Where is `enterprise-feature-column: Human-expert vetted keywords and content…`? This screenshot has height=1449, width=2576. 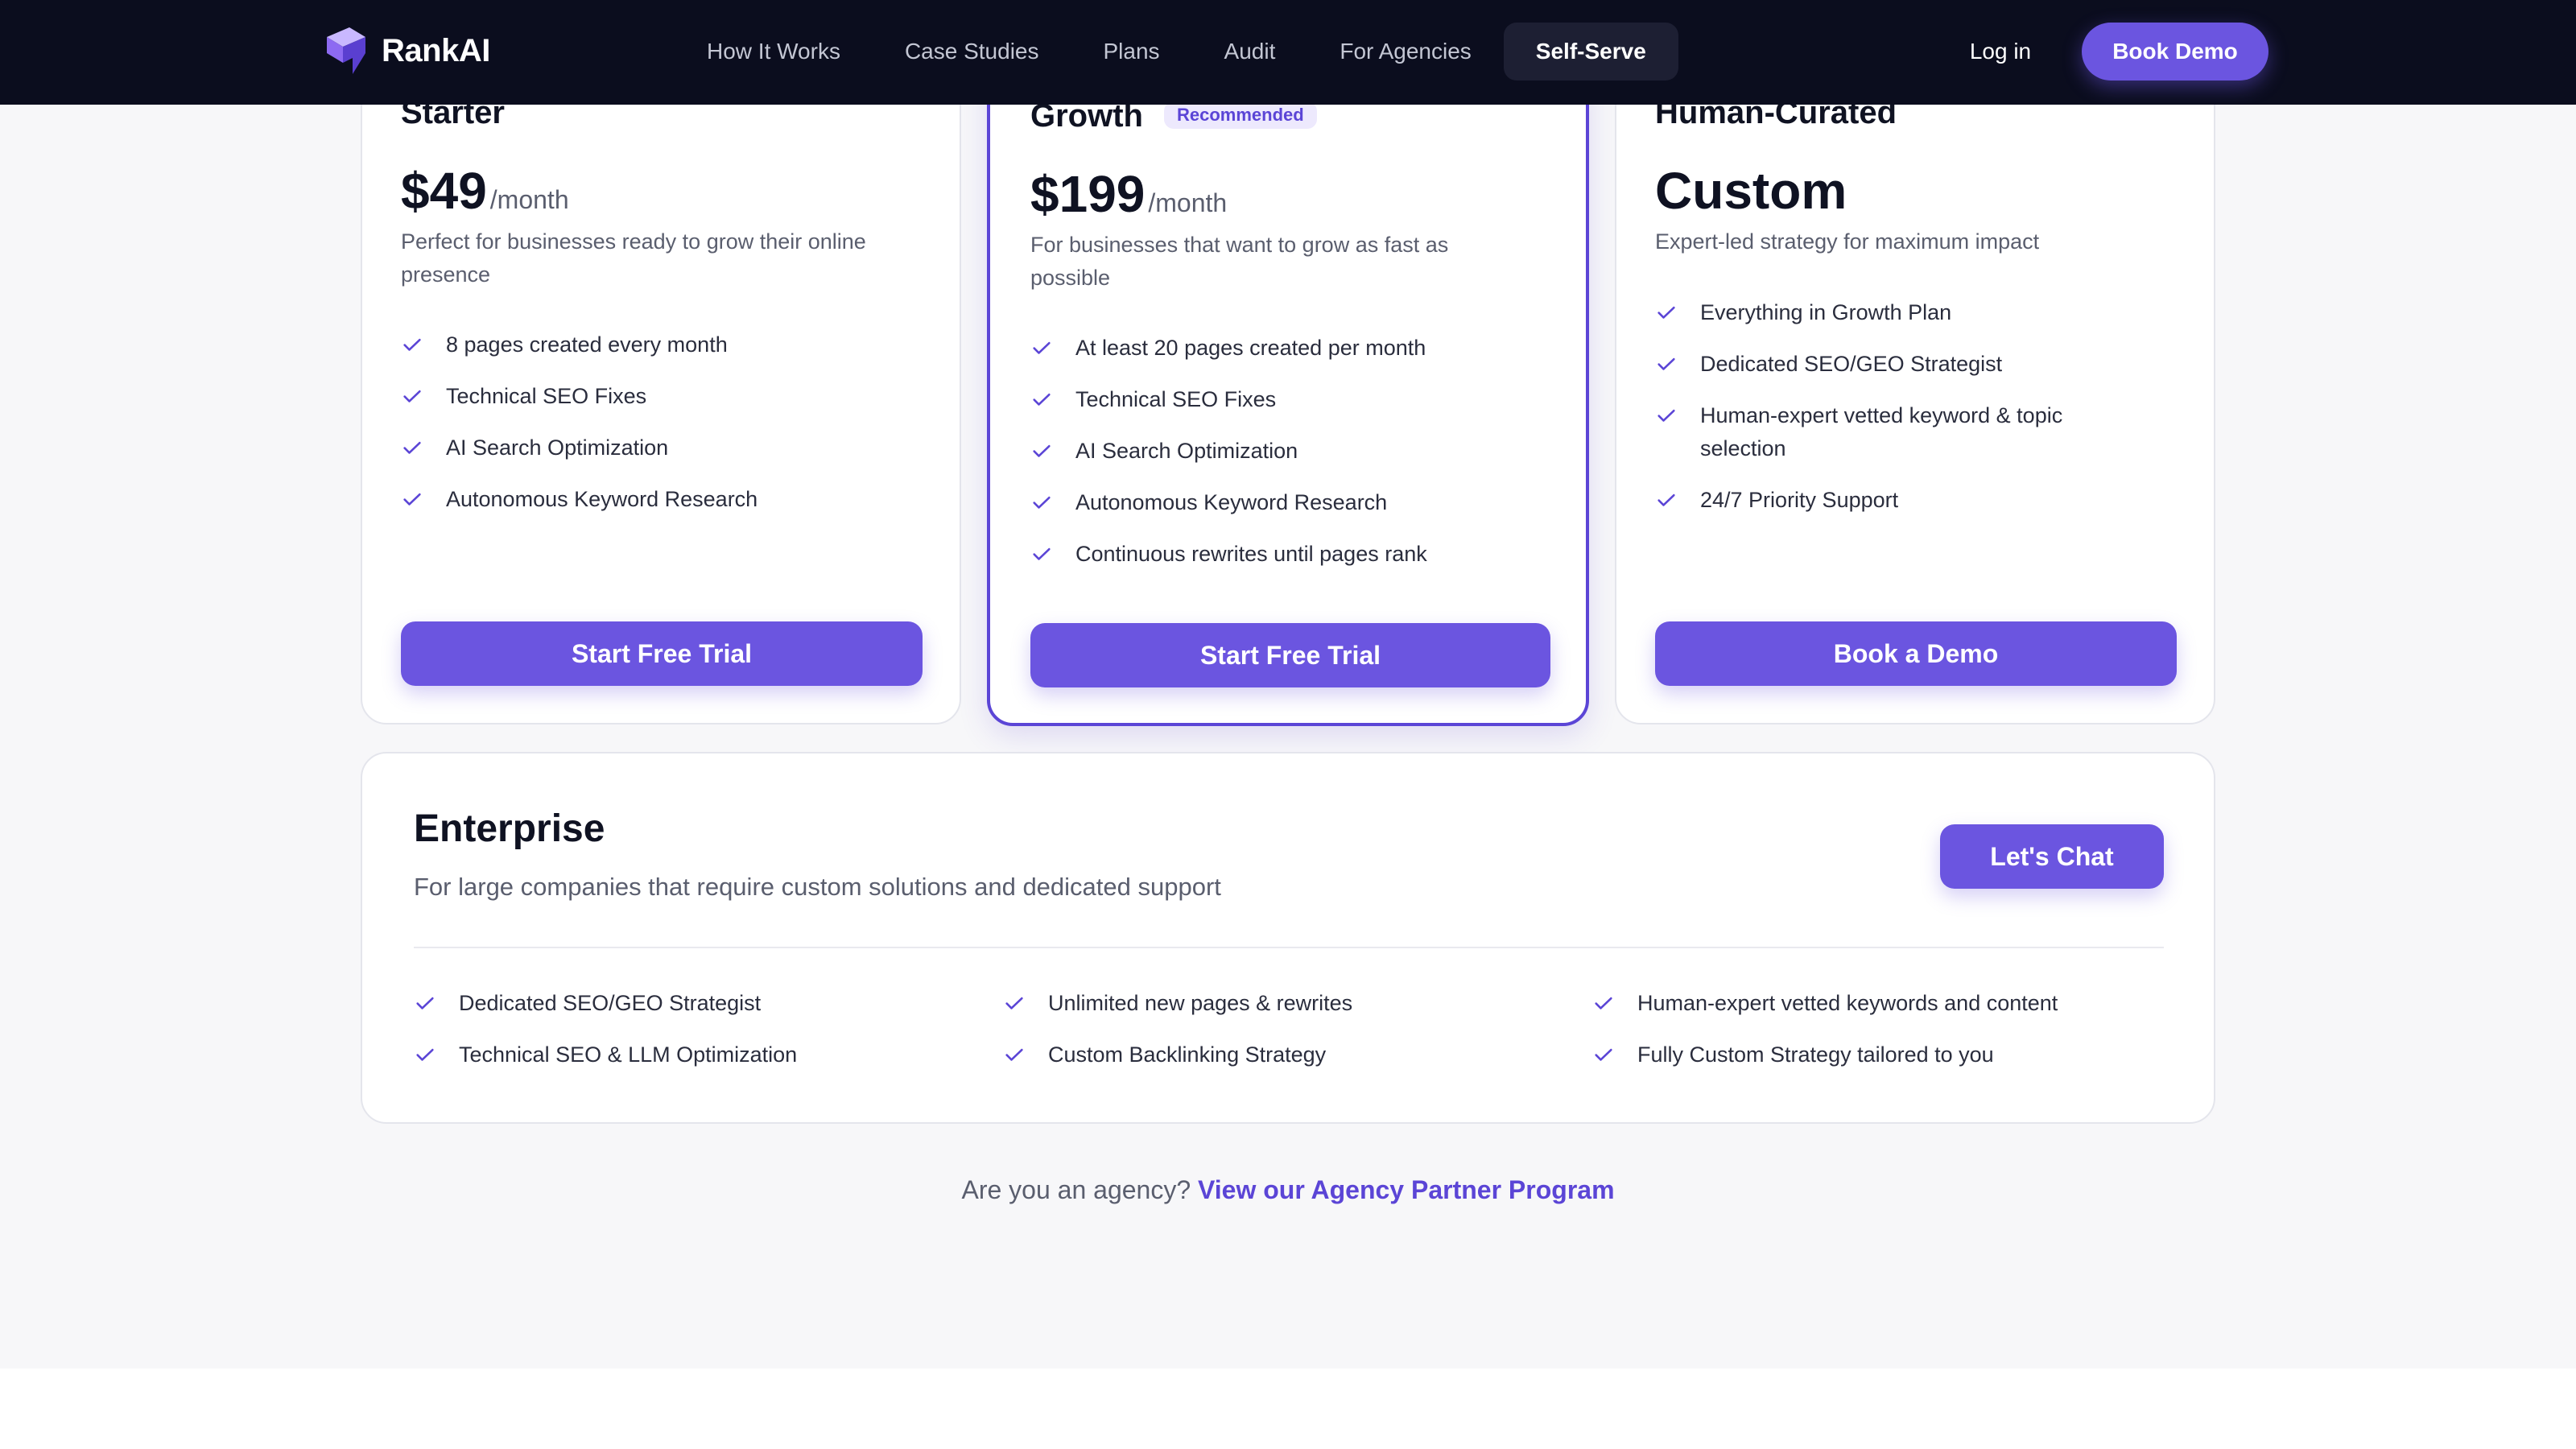
enterprise-feature-column: Human-expert vetted keywords and content… is located at coordinates (1890, 1038).